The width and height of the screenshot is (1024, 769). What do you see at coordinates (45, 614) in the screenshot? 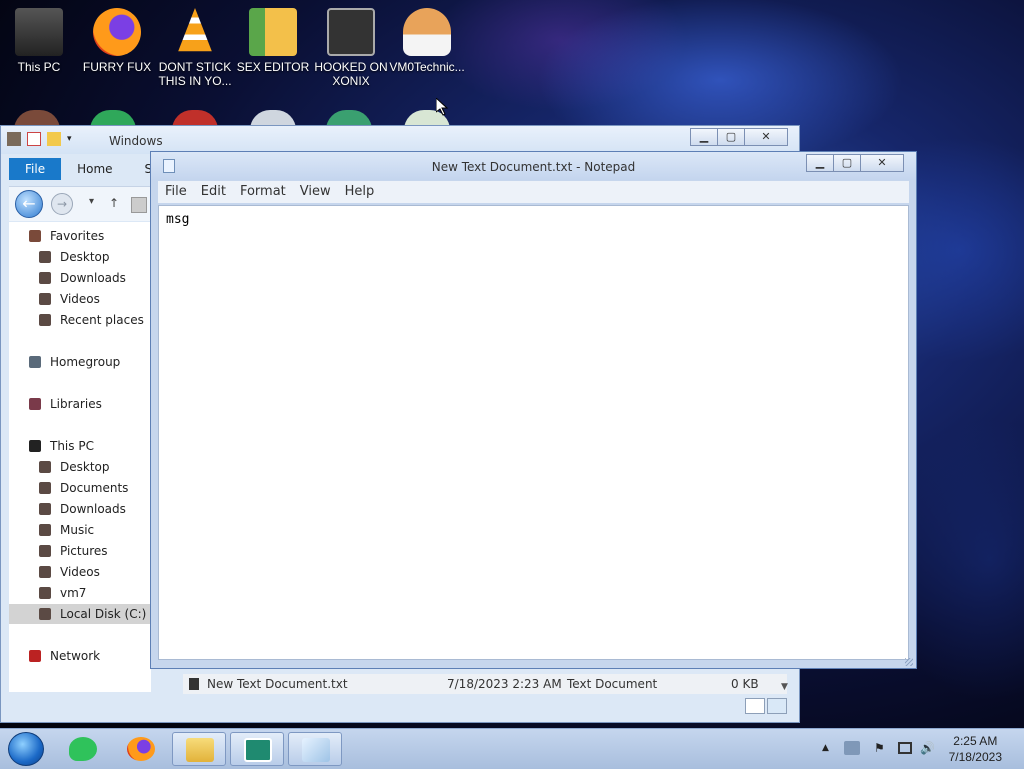
I see `local-disk-icon` at bounding box center [45, 614].